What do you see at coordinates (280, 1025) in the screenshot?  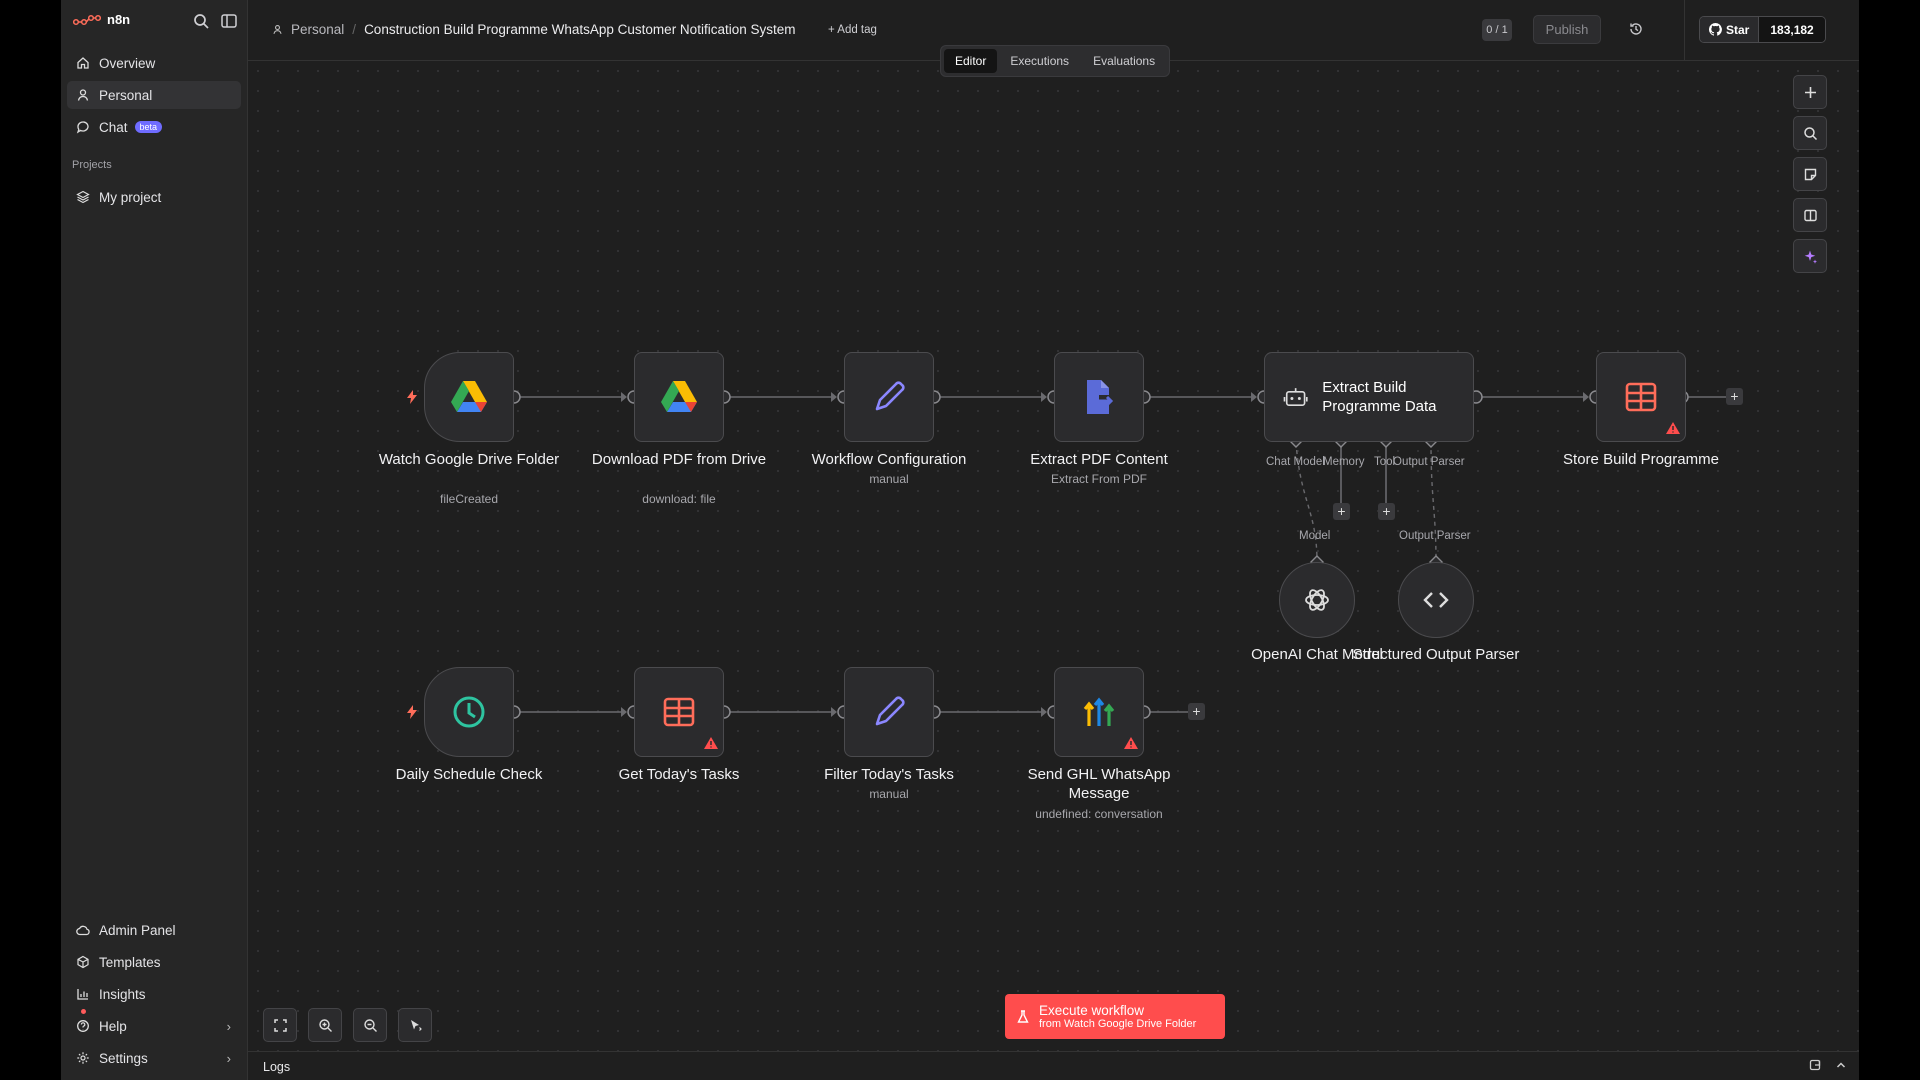 I see `fit-view-button` at bounding box center [280, 1025].